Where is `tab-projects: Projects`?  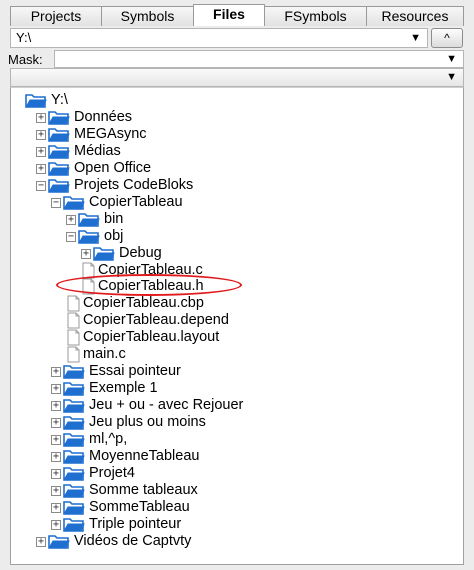
tab-projects: Projects is located at coordinates (56, 16).